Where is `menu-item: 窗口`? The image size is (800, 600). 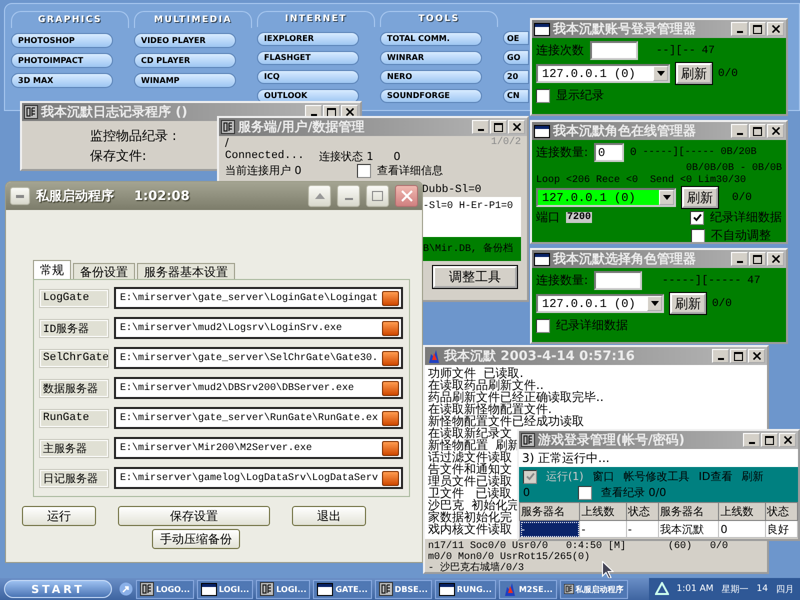
menu-item: 窗口 is located at coordinates (603, 476).